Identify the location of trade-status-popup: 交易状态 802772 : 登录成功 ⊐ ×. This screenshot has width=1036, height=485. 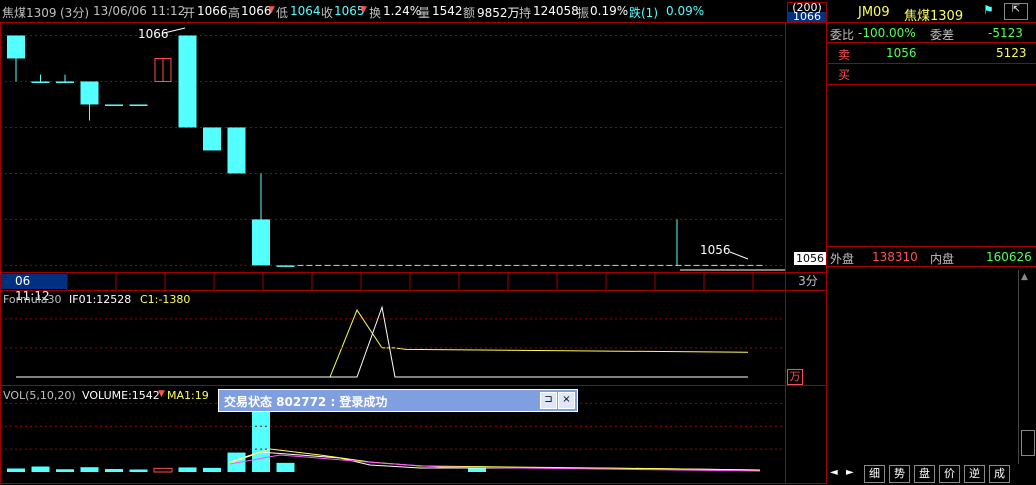
(398, 400).